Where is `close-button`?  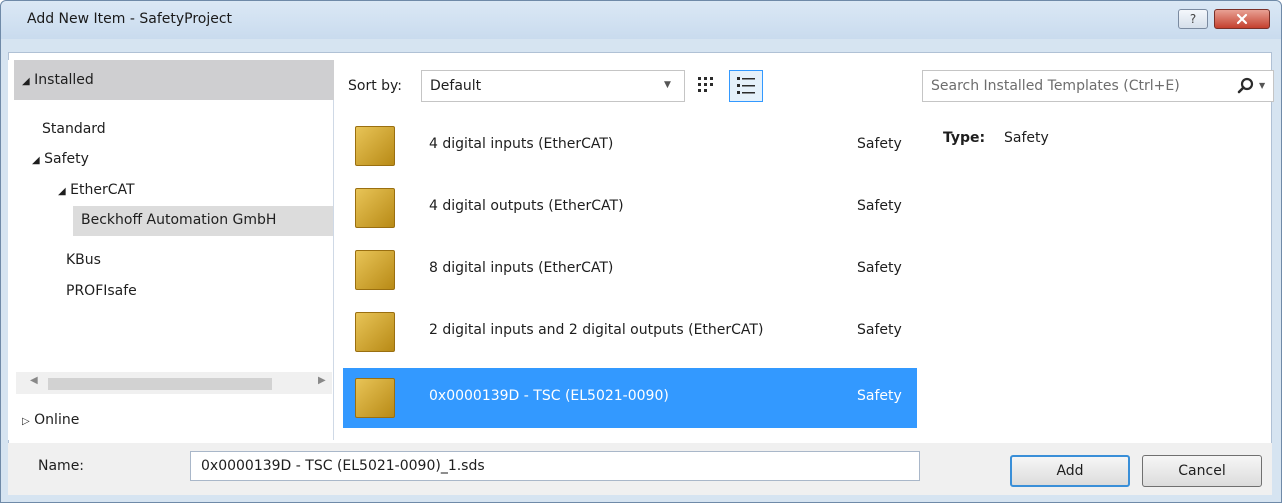
close-button is located at coordinates (1242, 19).